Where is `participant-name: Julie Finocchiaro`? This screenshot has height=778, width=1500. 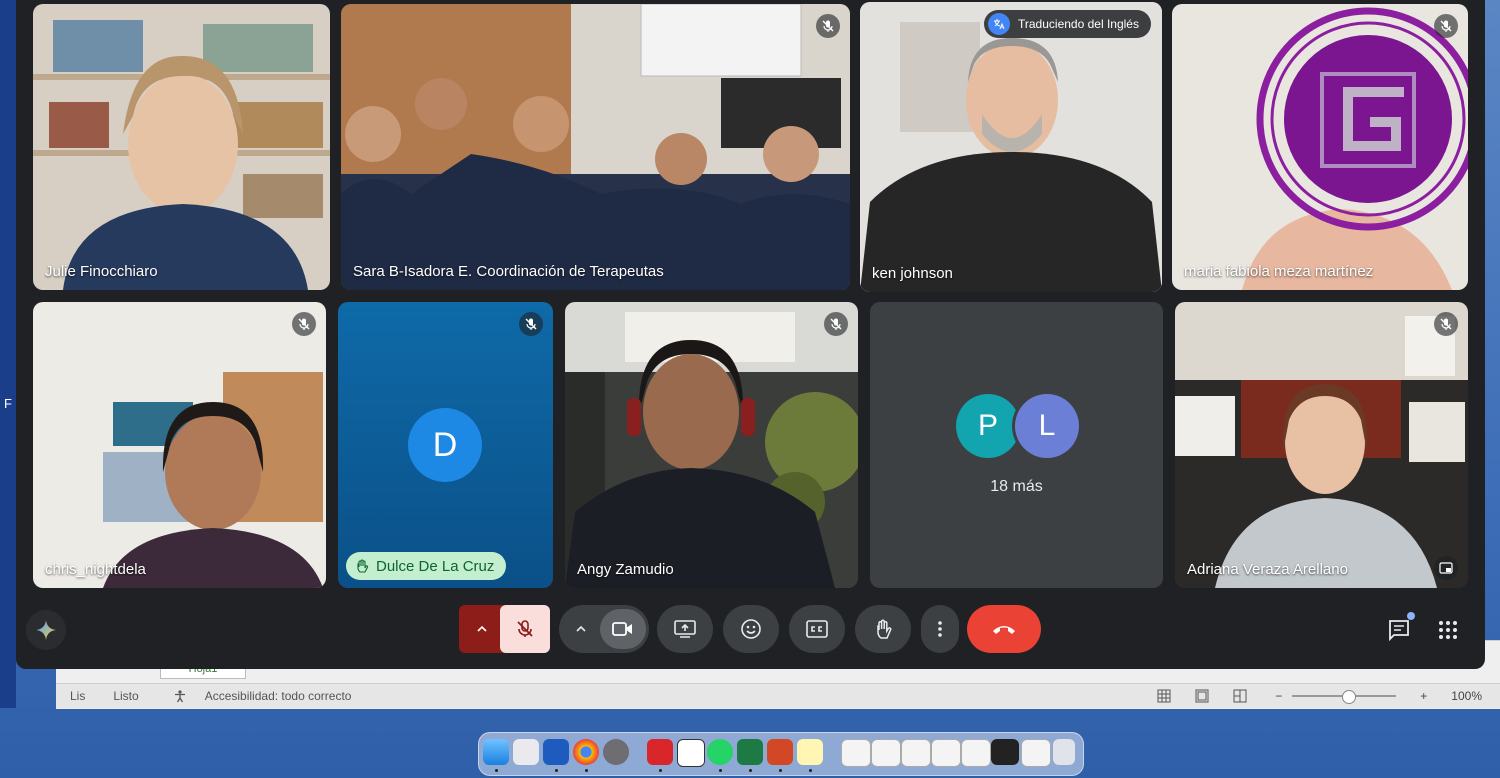
participant-name: Julie Finocchiaro is located at coordinates (101, 271).